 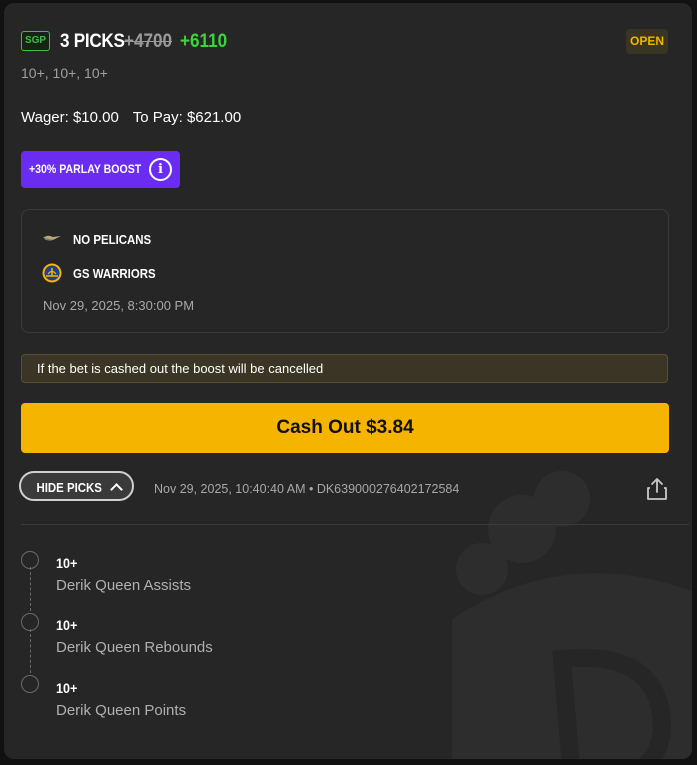 What do you see at coordinates (121, 710) in the screenshot?
I see `pick-description: Derik Queen Points` at bounding box center [121, 710].